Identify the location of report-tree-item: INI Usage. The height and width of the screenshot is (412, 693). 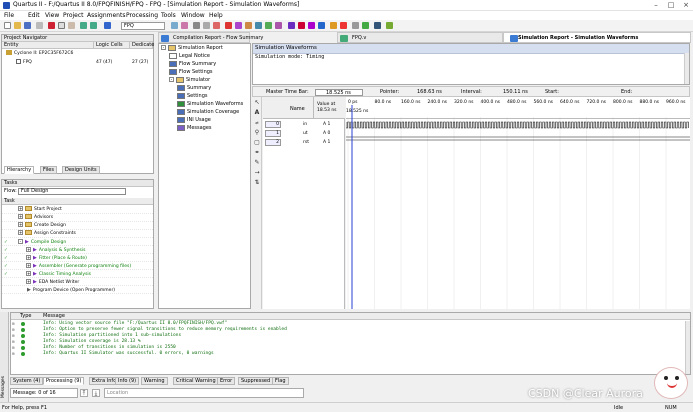
(204, 120).